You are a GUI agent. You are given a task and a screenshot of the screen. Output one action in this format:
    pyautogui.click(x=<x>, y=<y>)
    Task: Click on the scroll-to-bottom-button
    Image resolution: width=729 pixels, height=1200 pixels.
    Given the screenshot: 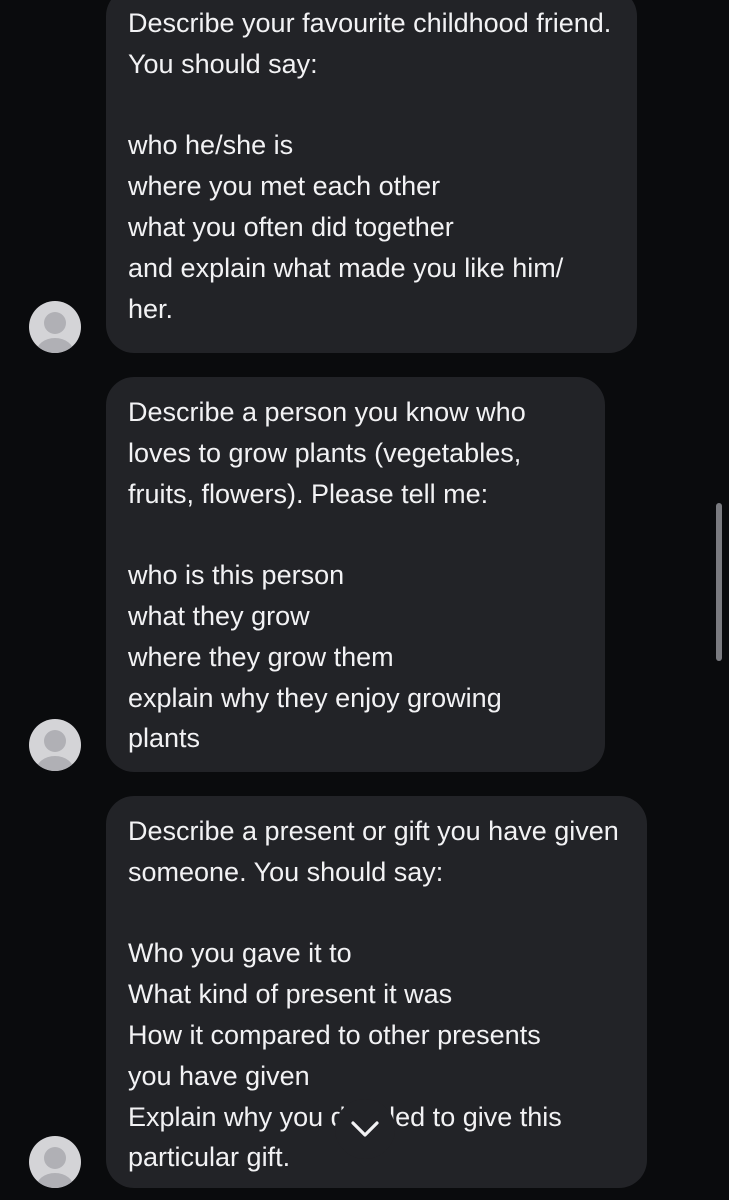 What is the action you would take?
    pyautogui.click(x=365, y=1129)
    